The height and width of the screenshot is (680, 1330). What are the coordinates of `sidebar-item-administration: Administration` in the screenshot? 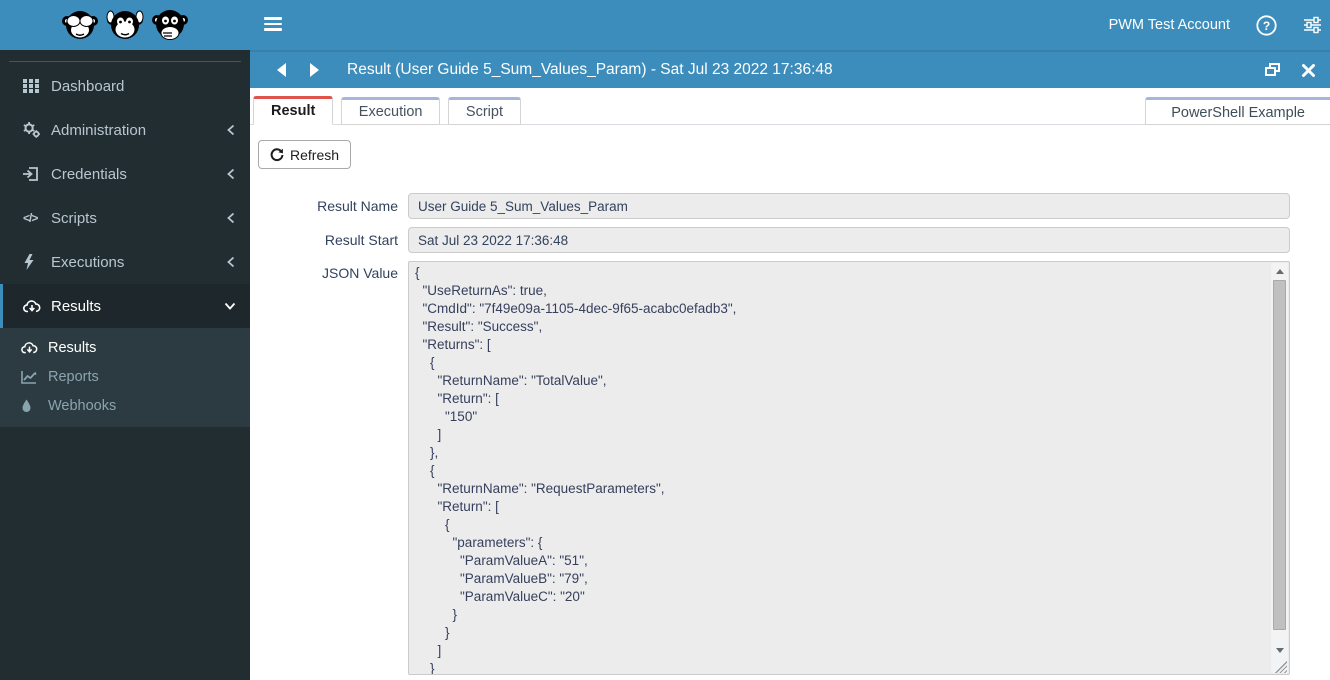 It's located at (125, 130).